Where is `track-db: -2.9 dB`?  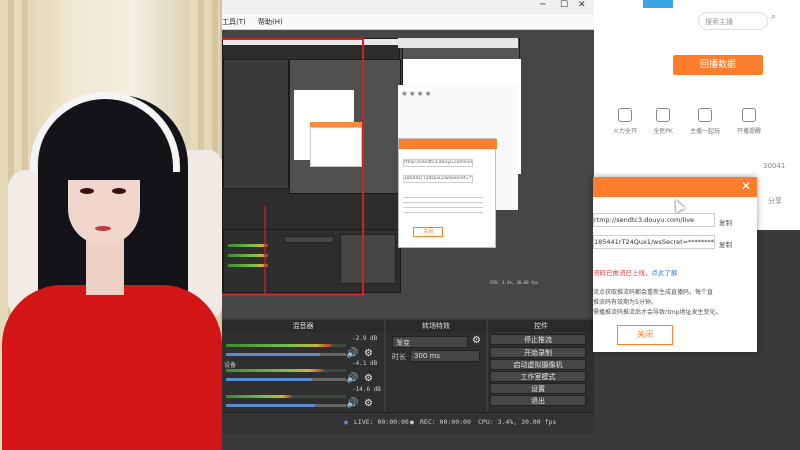
track-db: -2.9 dB is located at coordinates (365, 338).